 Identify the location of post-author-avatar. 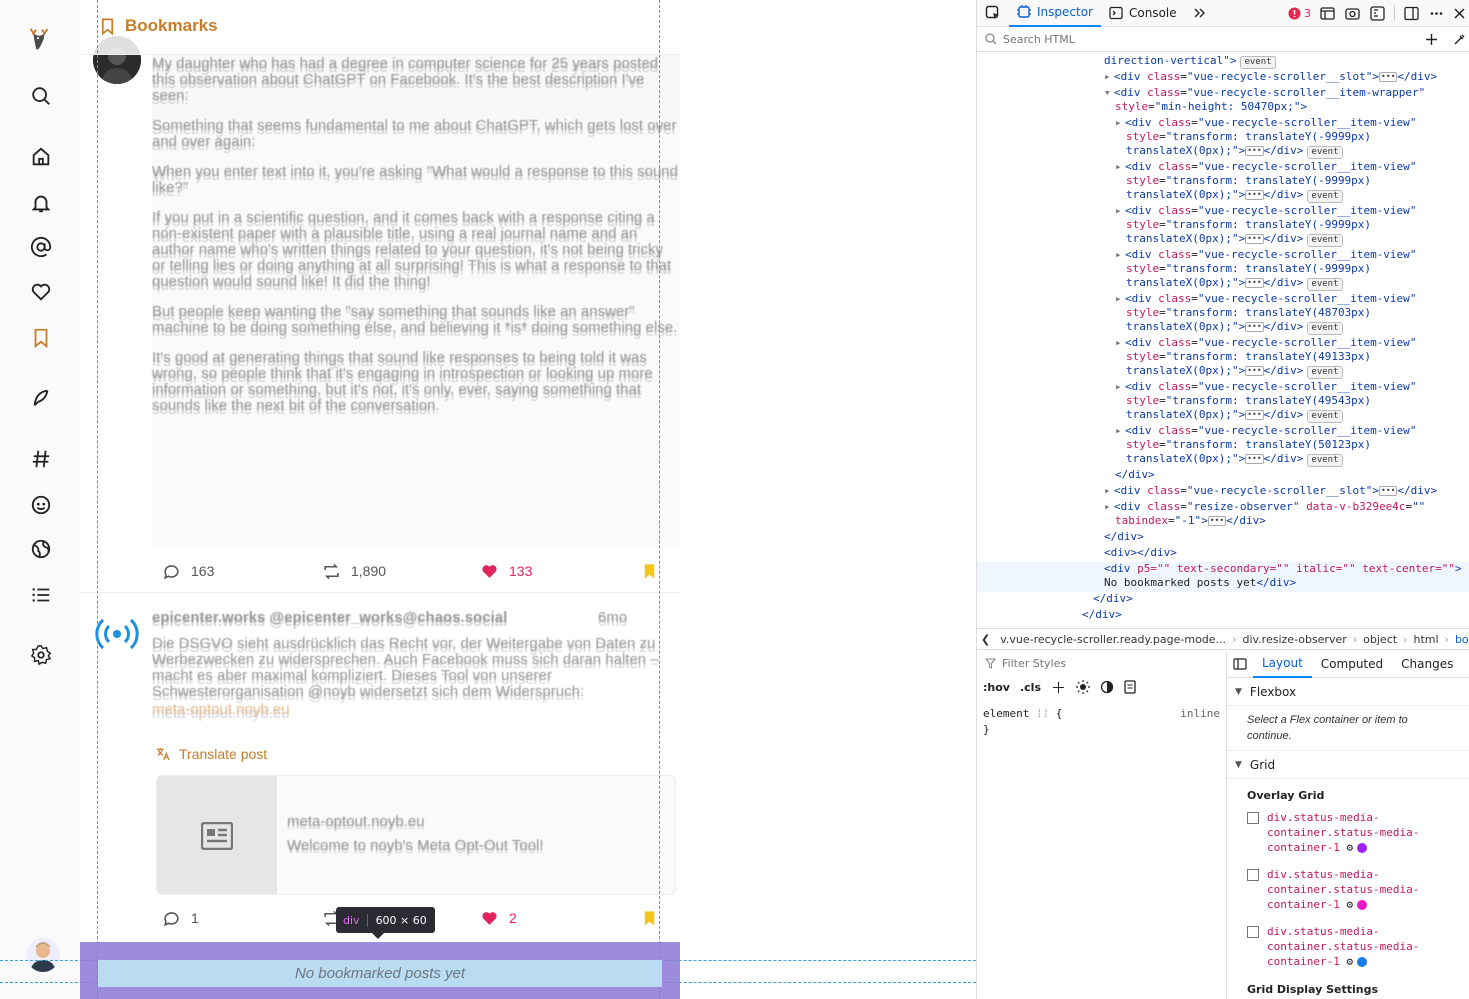
(117, 634).